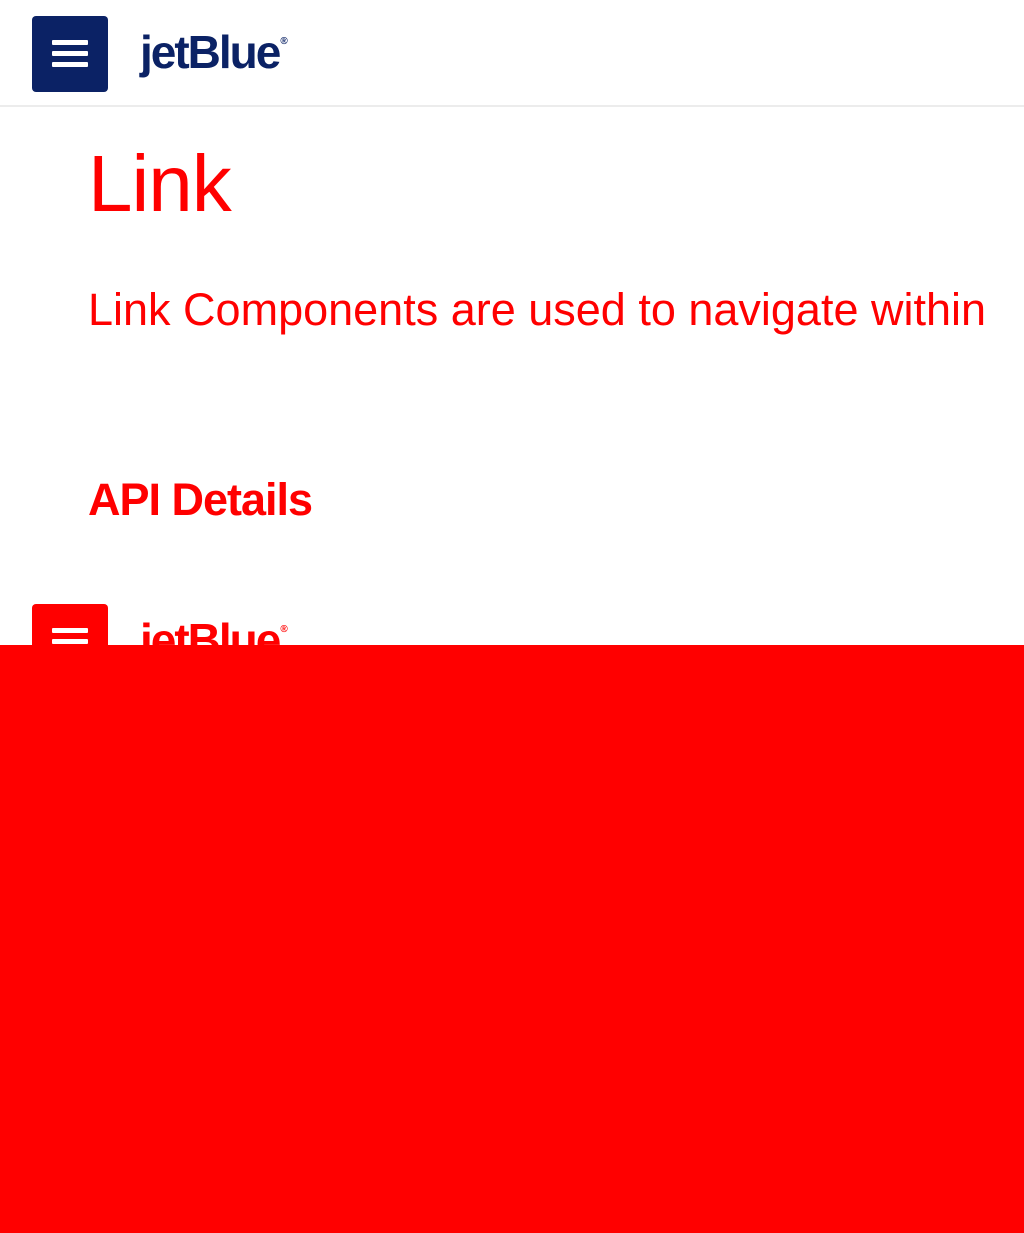 The width and height of the screenshot is (1024, 1233). Describe the element at coordinates (284, 629) in the screenshot. I see `overlay-registered-mark: ®` at that location.